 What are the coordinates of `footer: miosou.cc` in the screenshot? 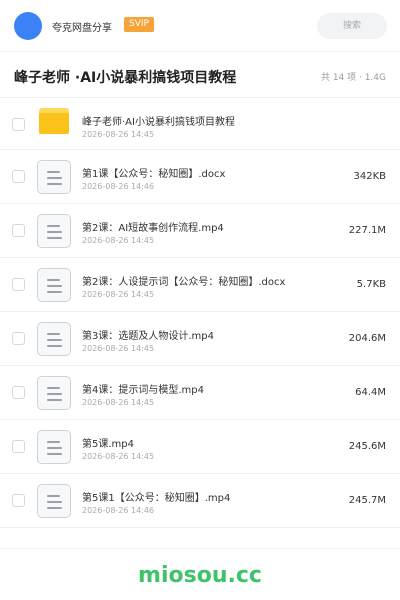 It's located at (200, 574).